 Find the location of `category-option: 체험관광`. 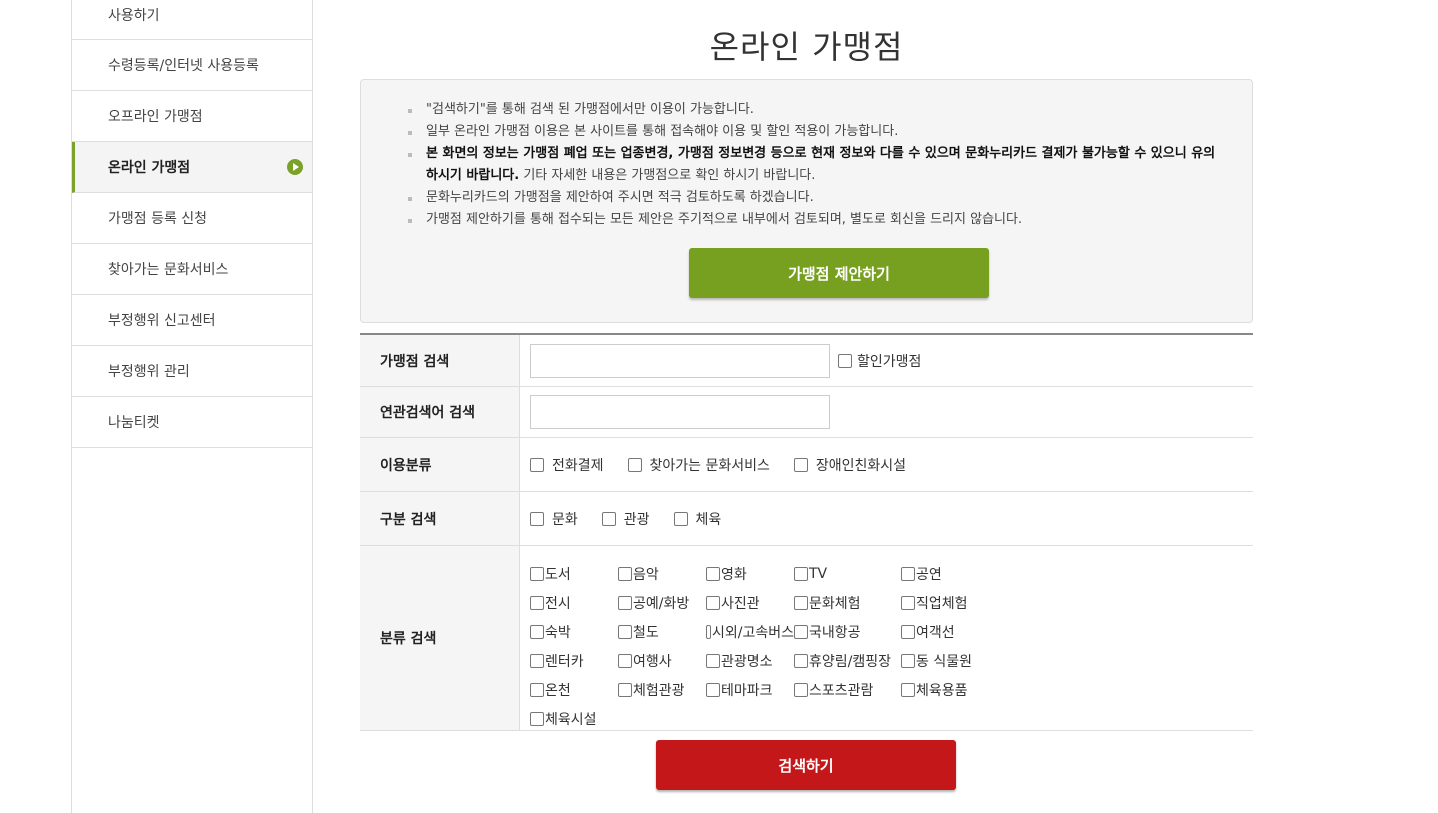

category-option: 체험관광 is located at coordinates (662, 690).